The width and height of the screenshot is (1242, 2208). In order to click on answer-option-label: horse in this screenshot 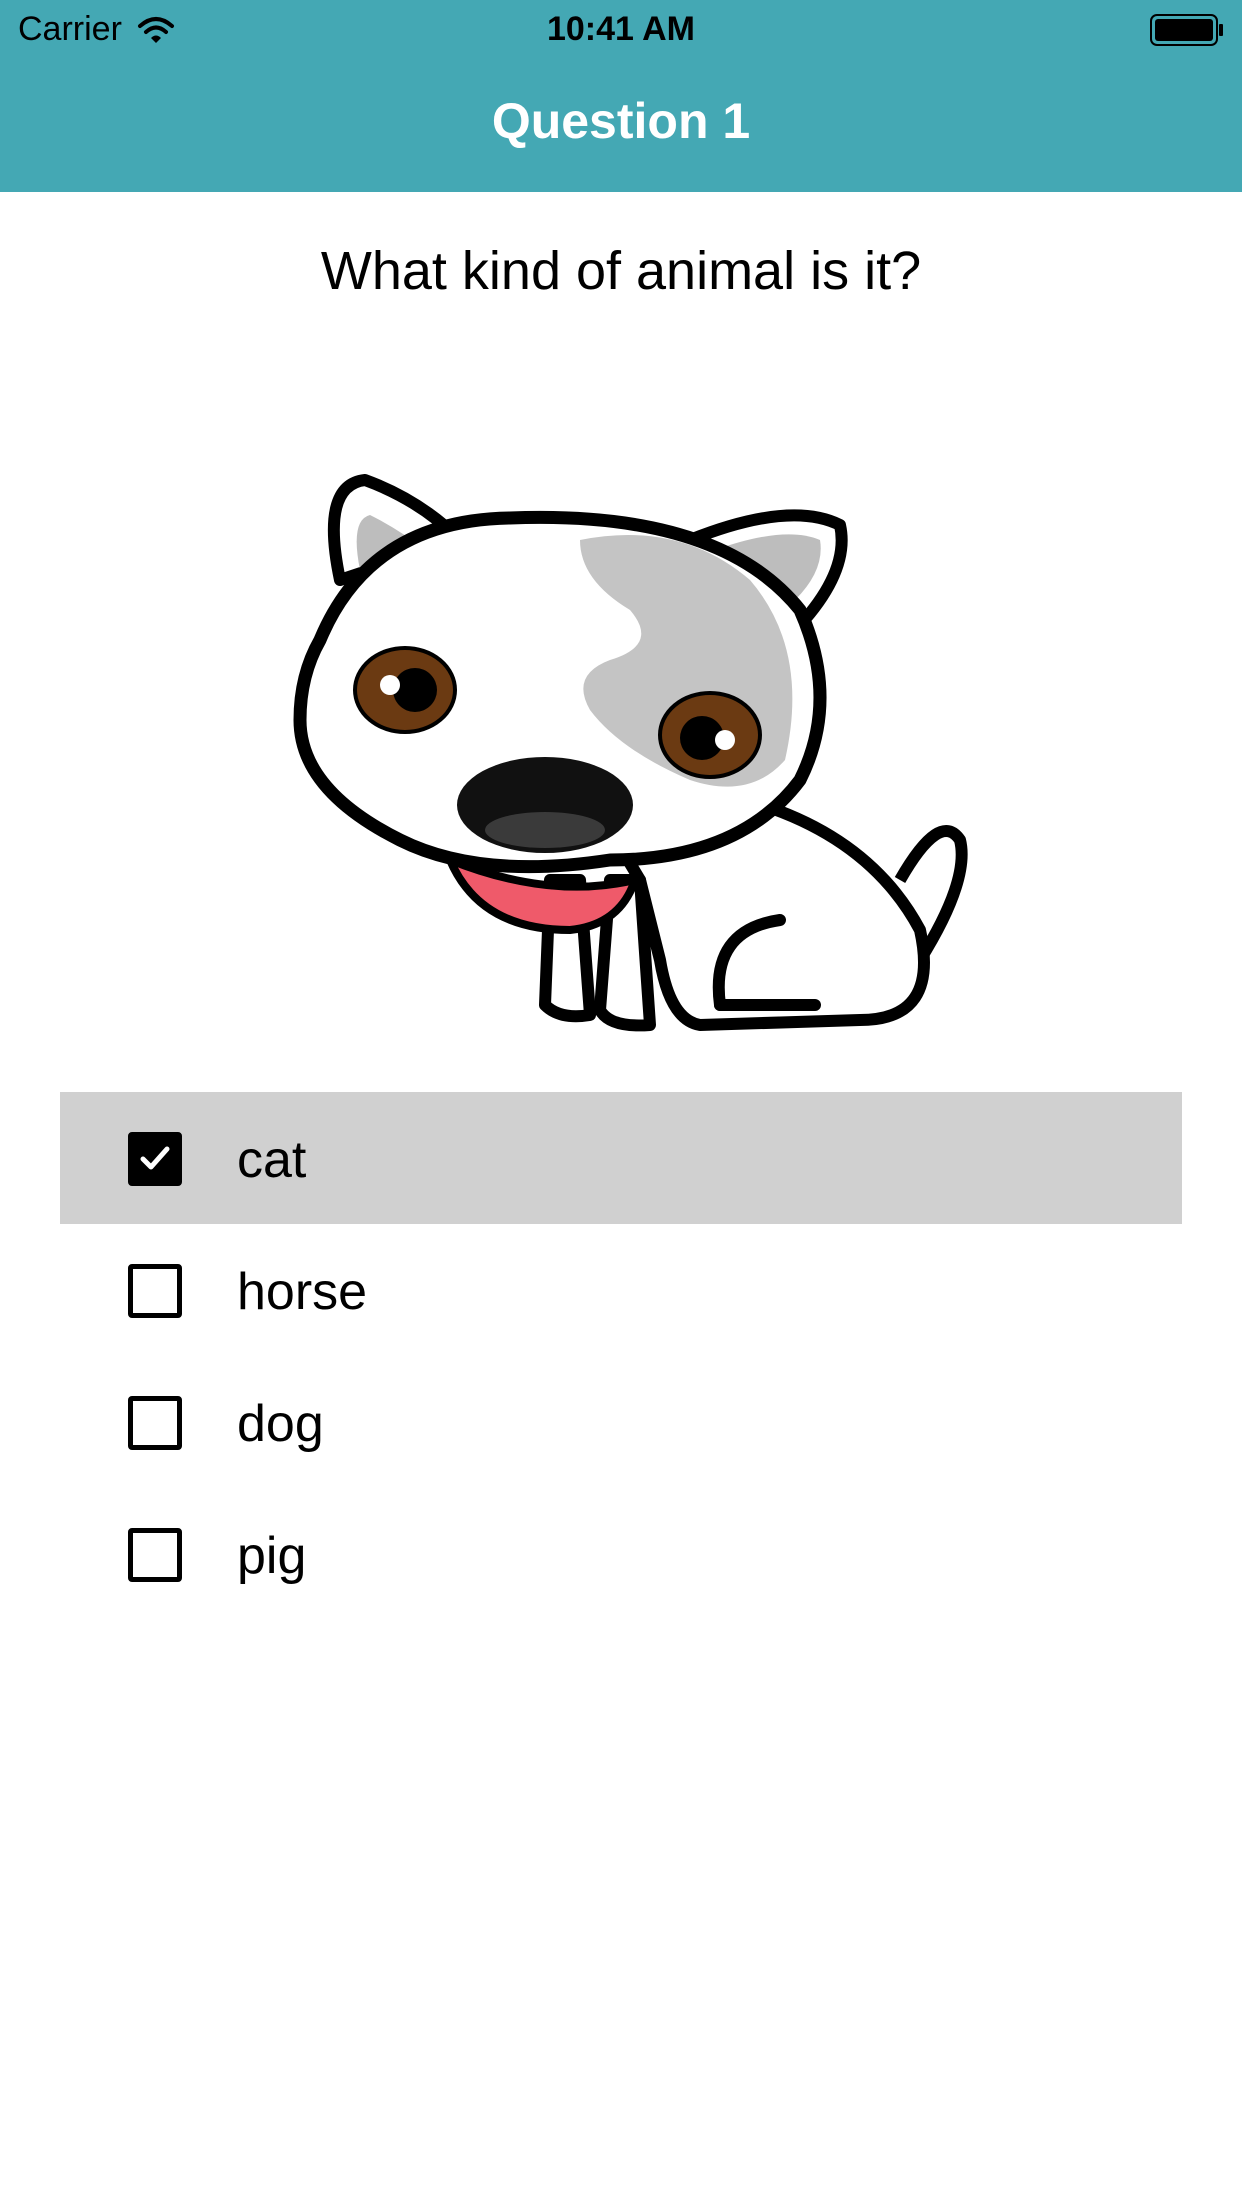, I will do `click(302, 1292)`.